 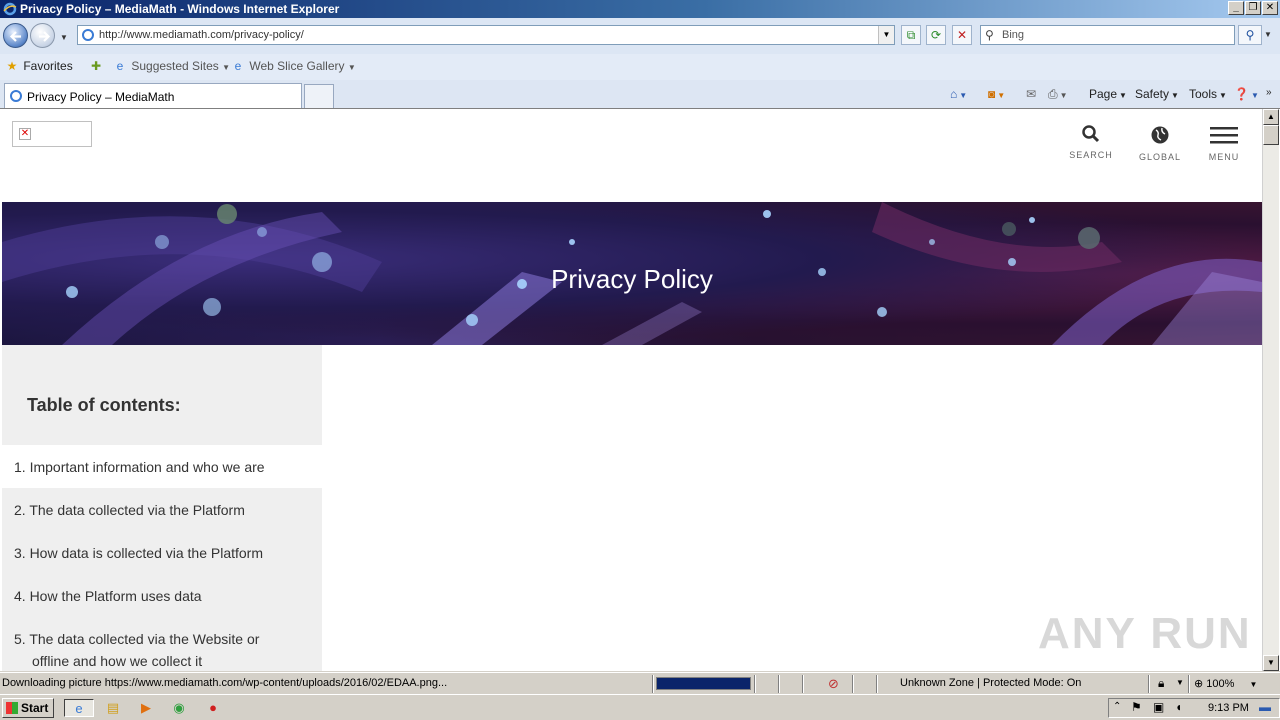 I want to click on taskbar-alert-icon: ●, so click(x=213, y=708).